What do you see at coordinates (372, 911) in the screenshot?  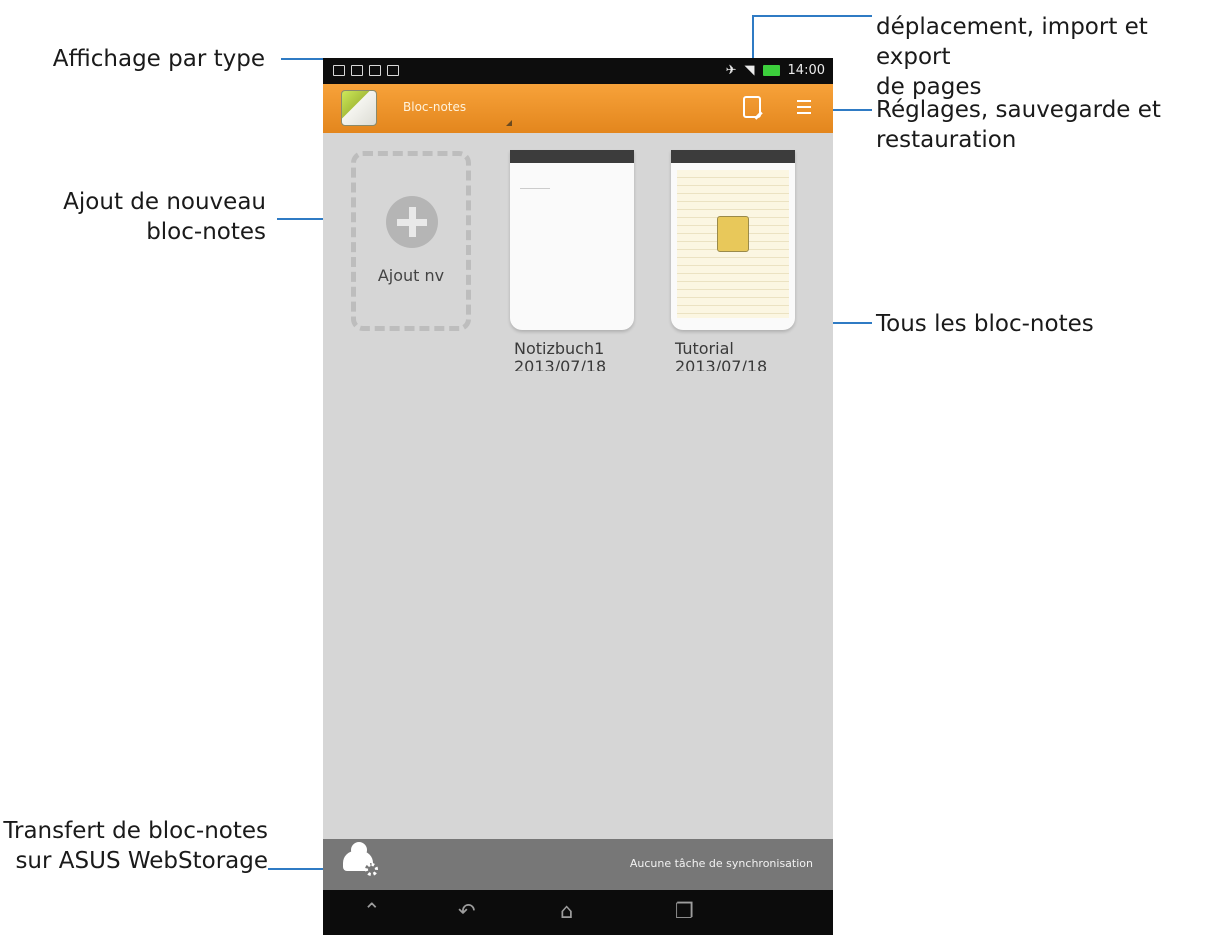 I see `expand-icon: ⌃` at bounding box center [372, 911].